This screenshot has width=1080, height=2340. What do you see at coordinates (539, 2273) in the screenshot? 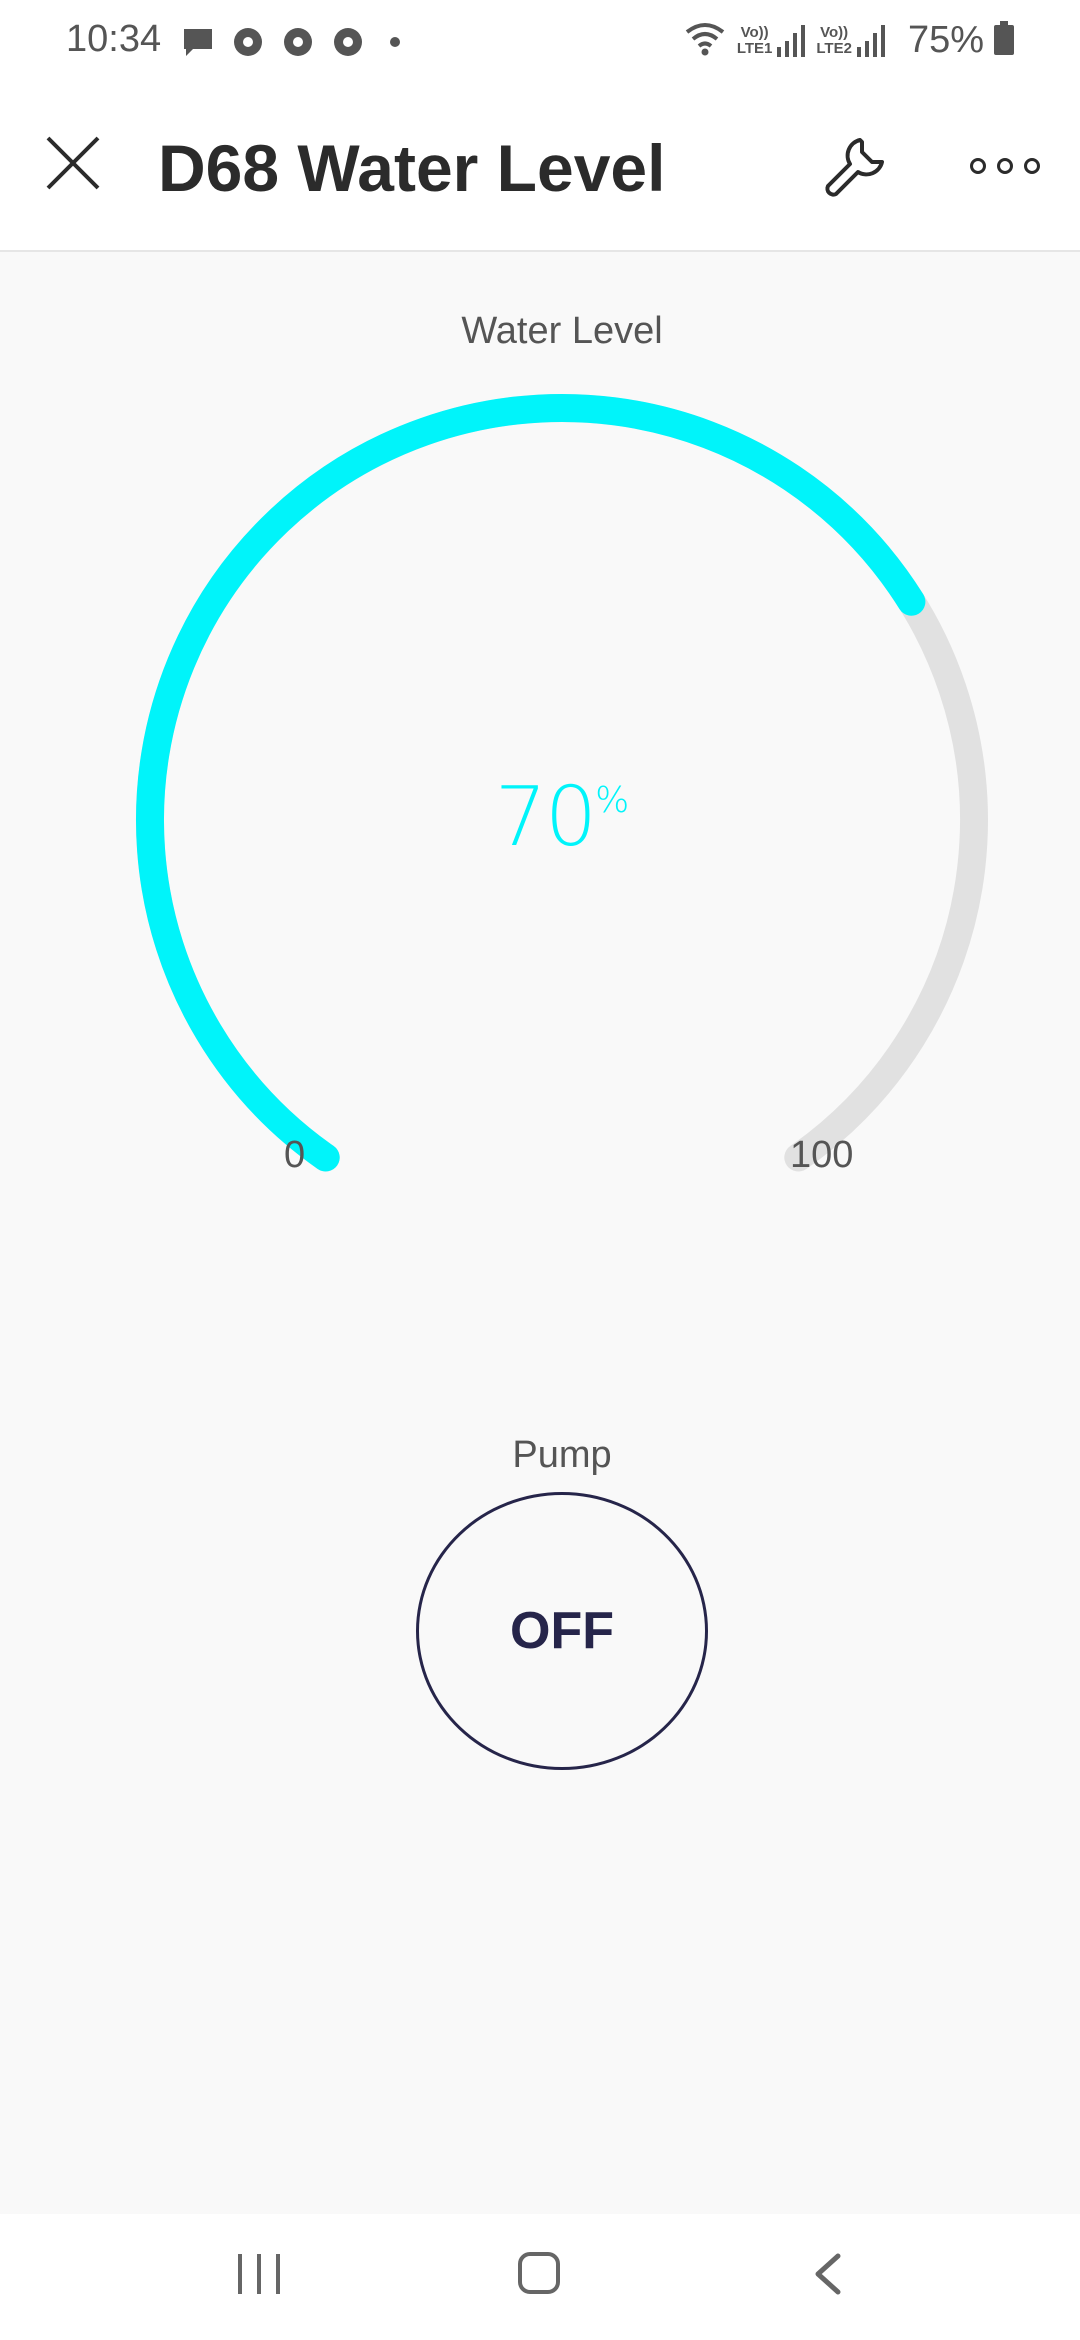
I see `home-button` at bounding box center [539, 2273].